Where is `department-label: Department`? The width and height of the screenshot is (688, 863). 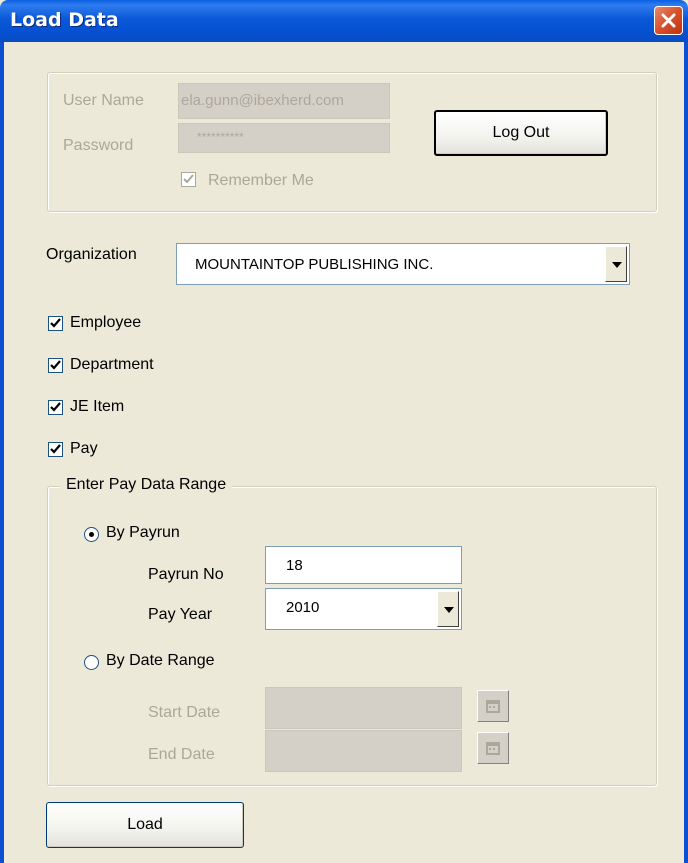
department-label: Department is located at coordinates (112, 364).